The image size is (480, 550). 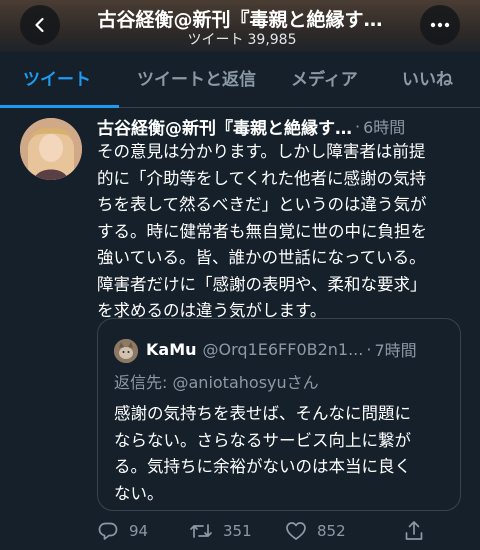 What do you see at coordinates (237, 531) in the screenshot?
I see `retweet-count: 351` at bounding box center [237, 531].